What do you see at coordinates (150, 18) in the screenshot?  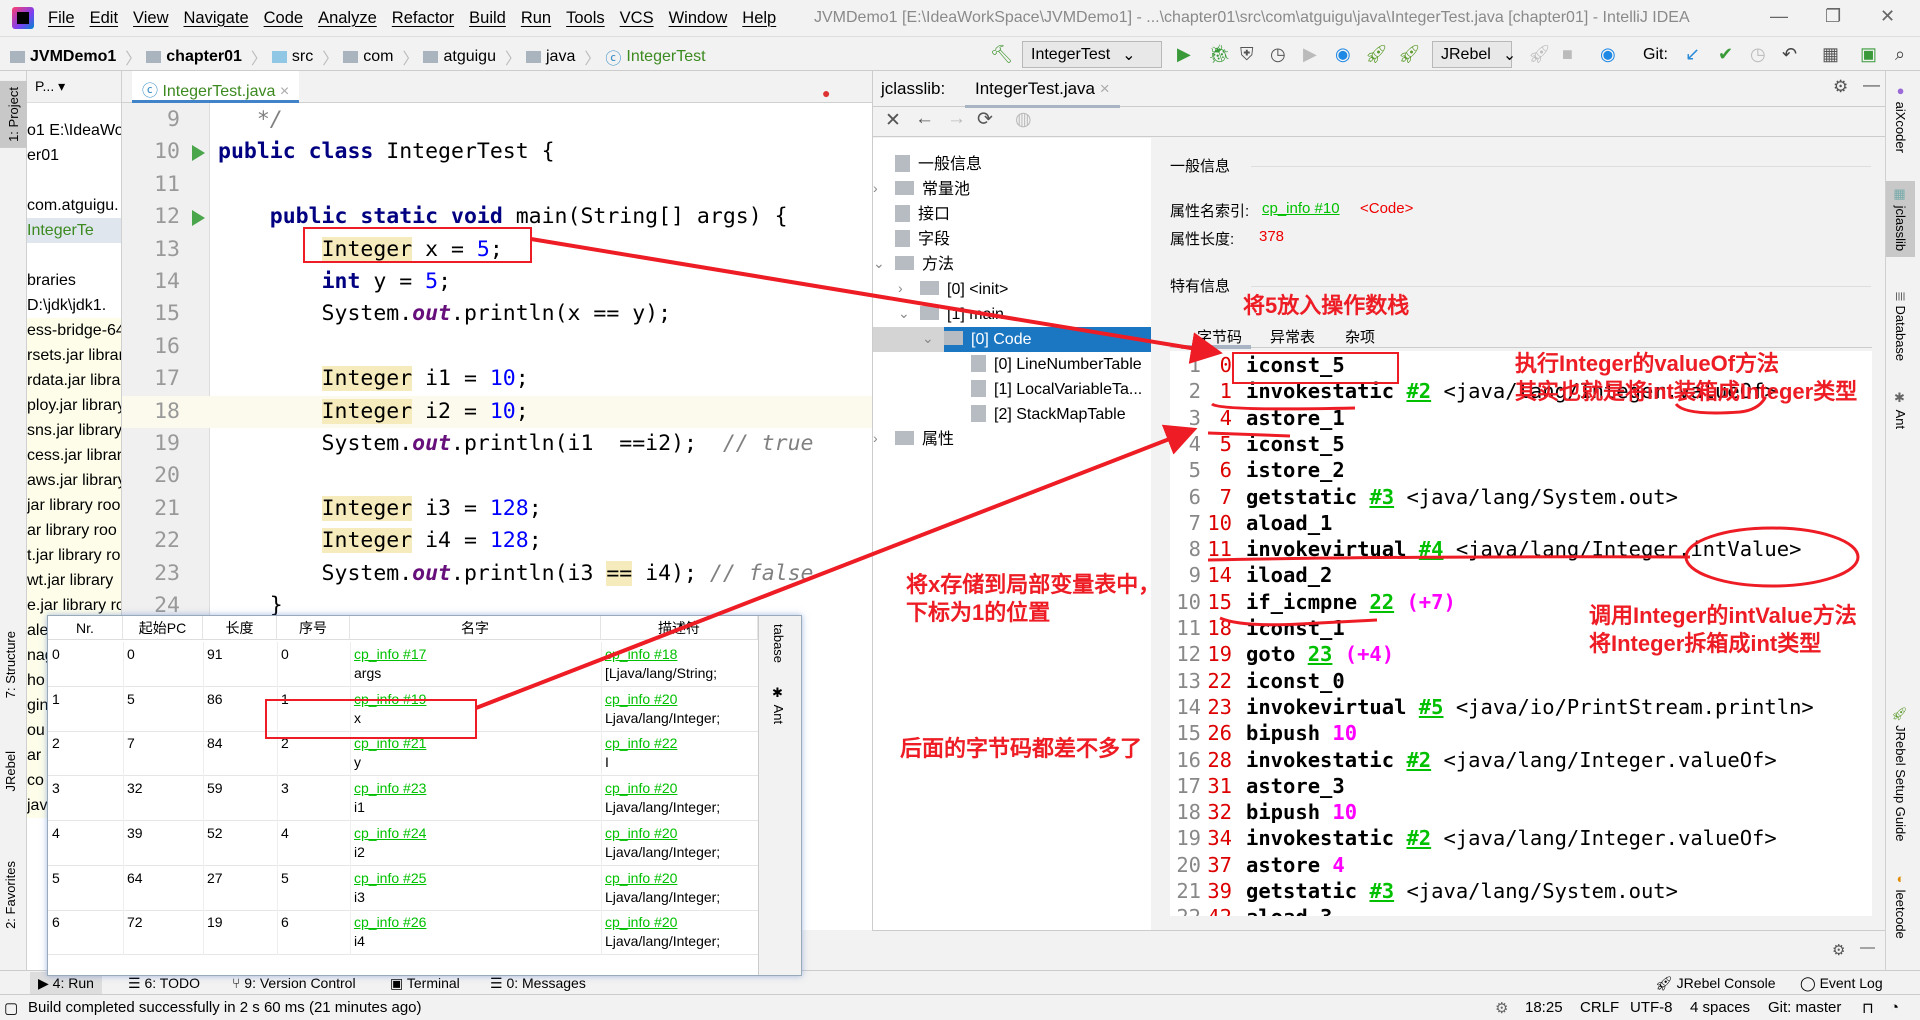 I see `menu-view: View` at bounding box center [150, 18].